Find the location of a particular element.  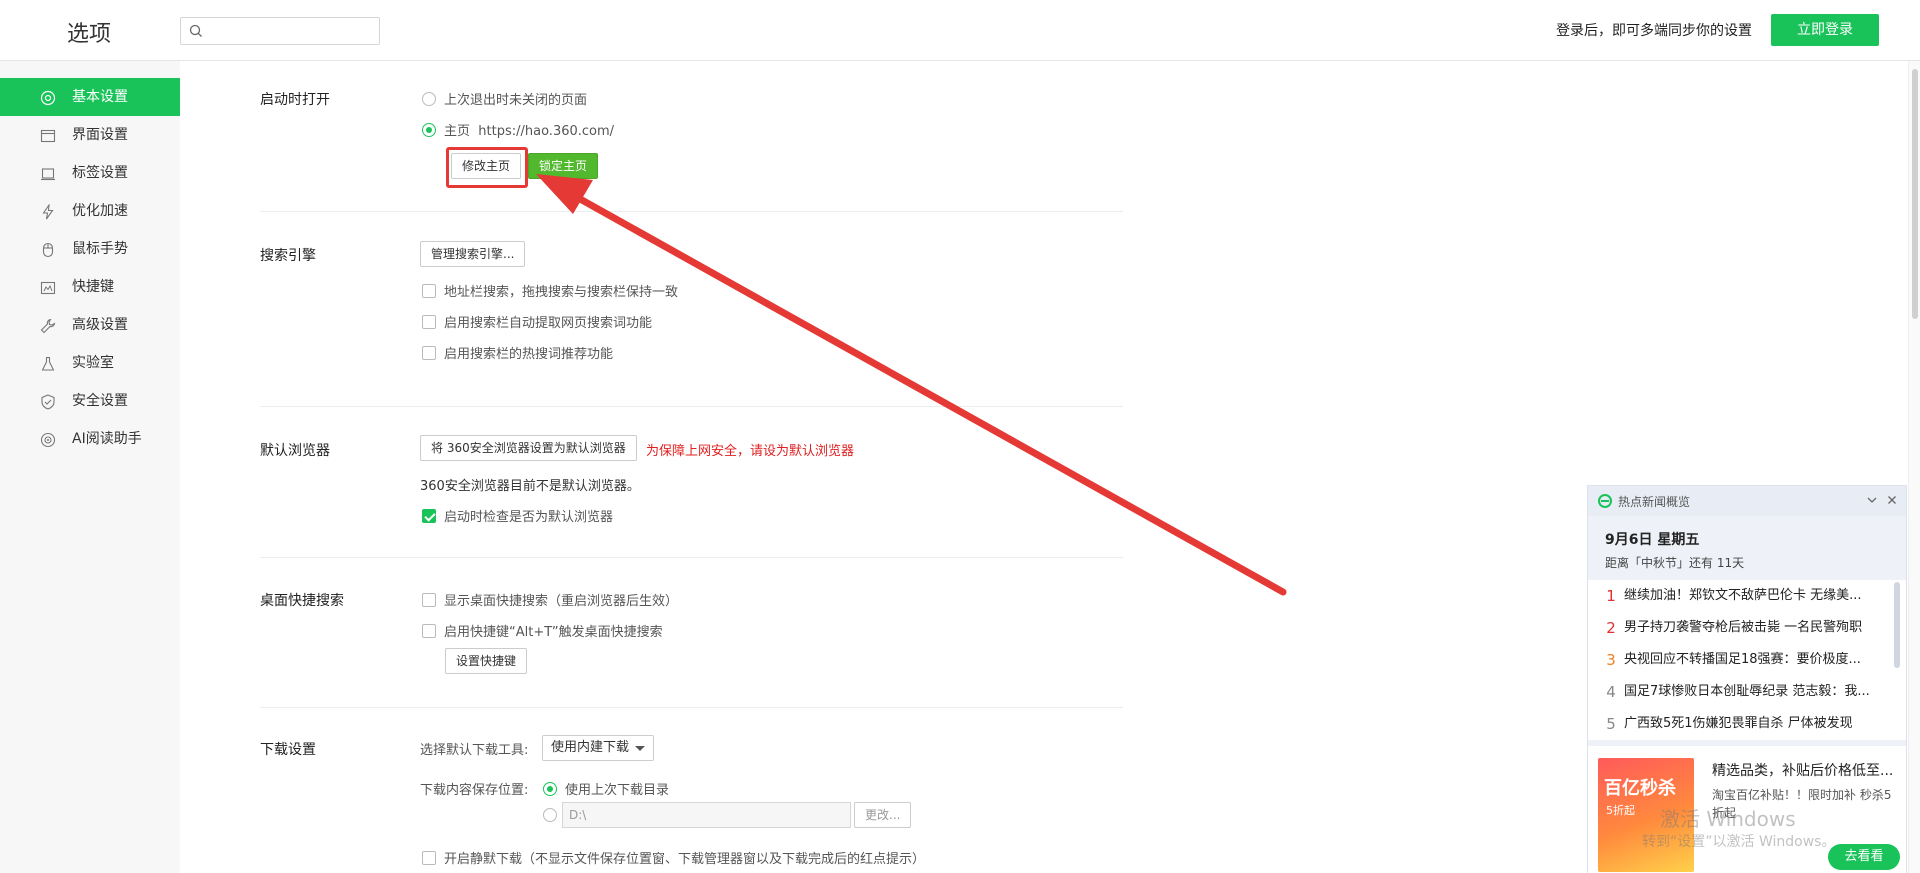

scrollbar-thumb is located at coordinates (1915, 194).